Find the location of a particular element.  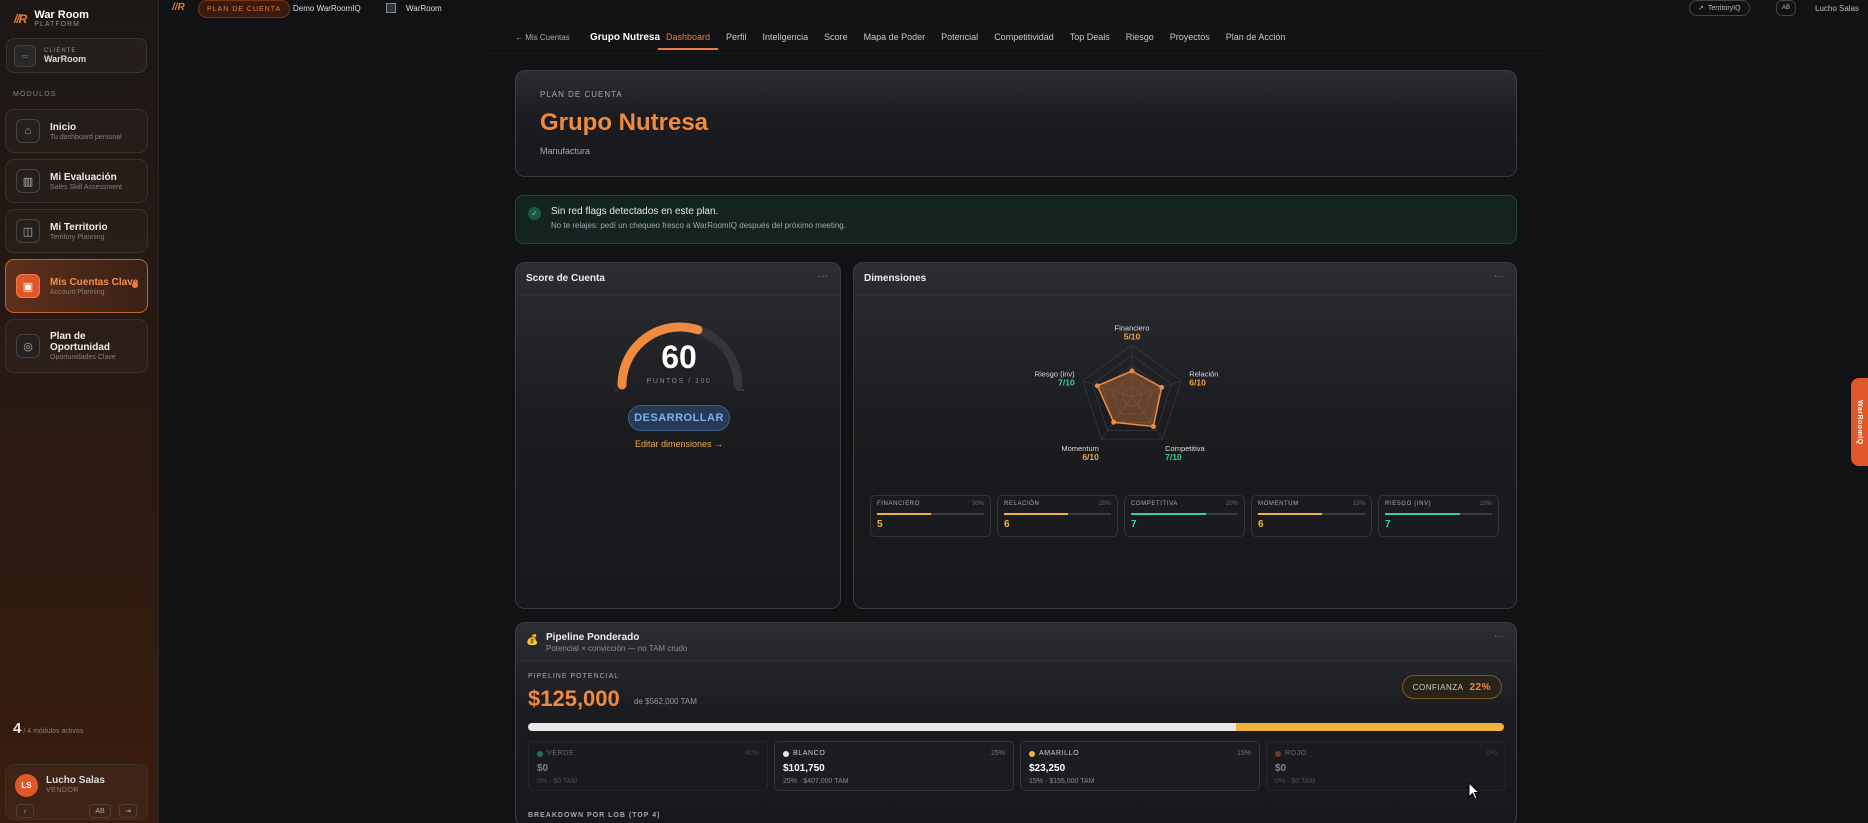

sidebar-item-evaluacion: ▥ Mi Evaluación Sales Skill Assessment is located at coordinates (76, 181).